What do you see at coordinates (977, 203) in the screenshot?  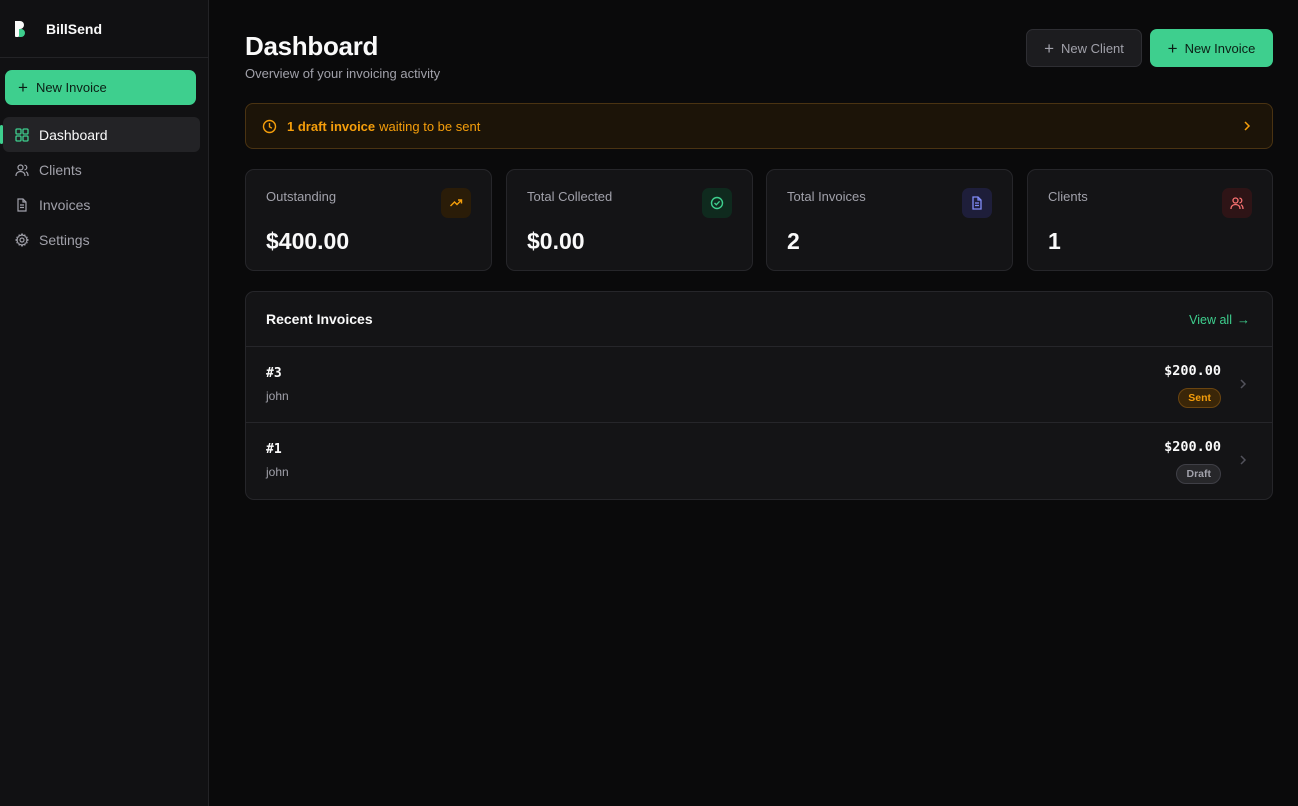 I see `document-icon` at bounding box center [977, 203].